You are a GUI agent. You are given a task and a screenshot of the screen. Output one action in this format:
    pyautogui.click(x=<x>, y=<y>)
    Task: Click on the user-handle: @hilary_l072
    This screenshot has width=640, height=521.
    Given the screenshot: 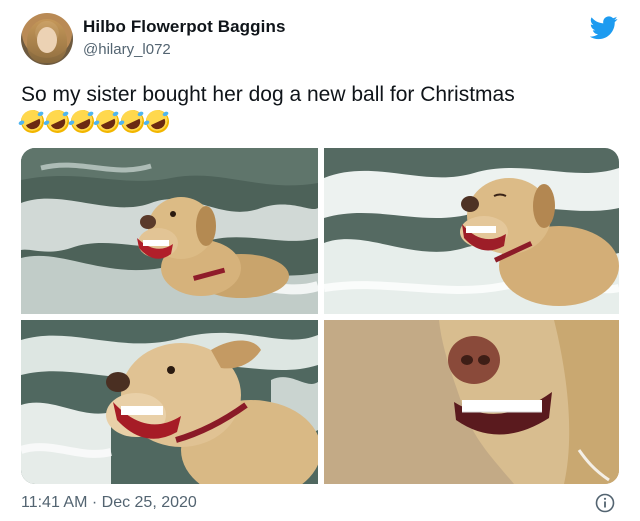 What is the action you would take?
    pyautogui.click(x=127, y=49)
    